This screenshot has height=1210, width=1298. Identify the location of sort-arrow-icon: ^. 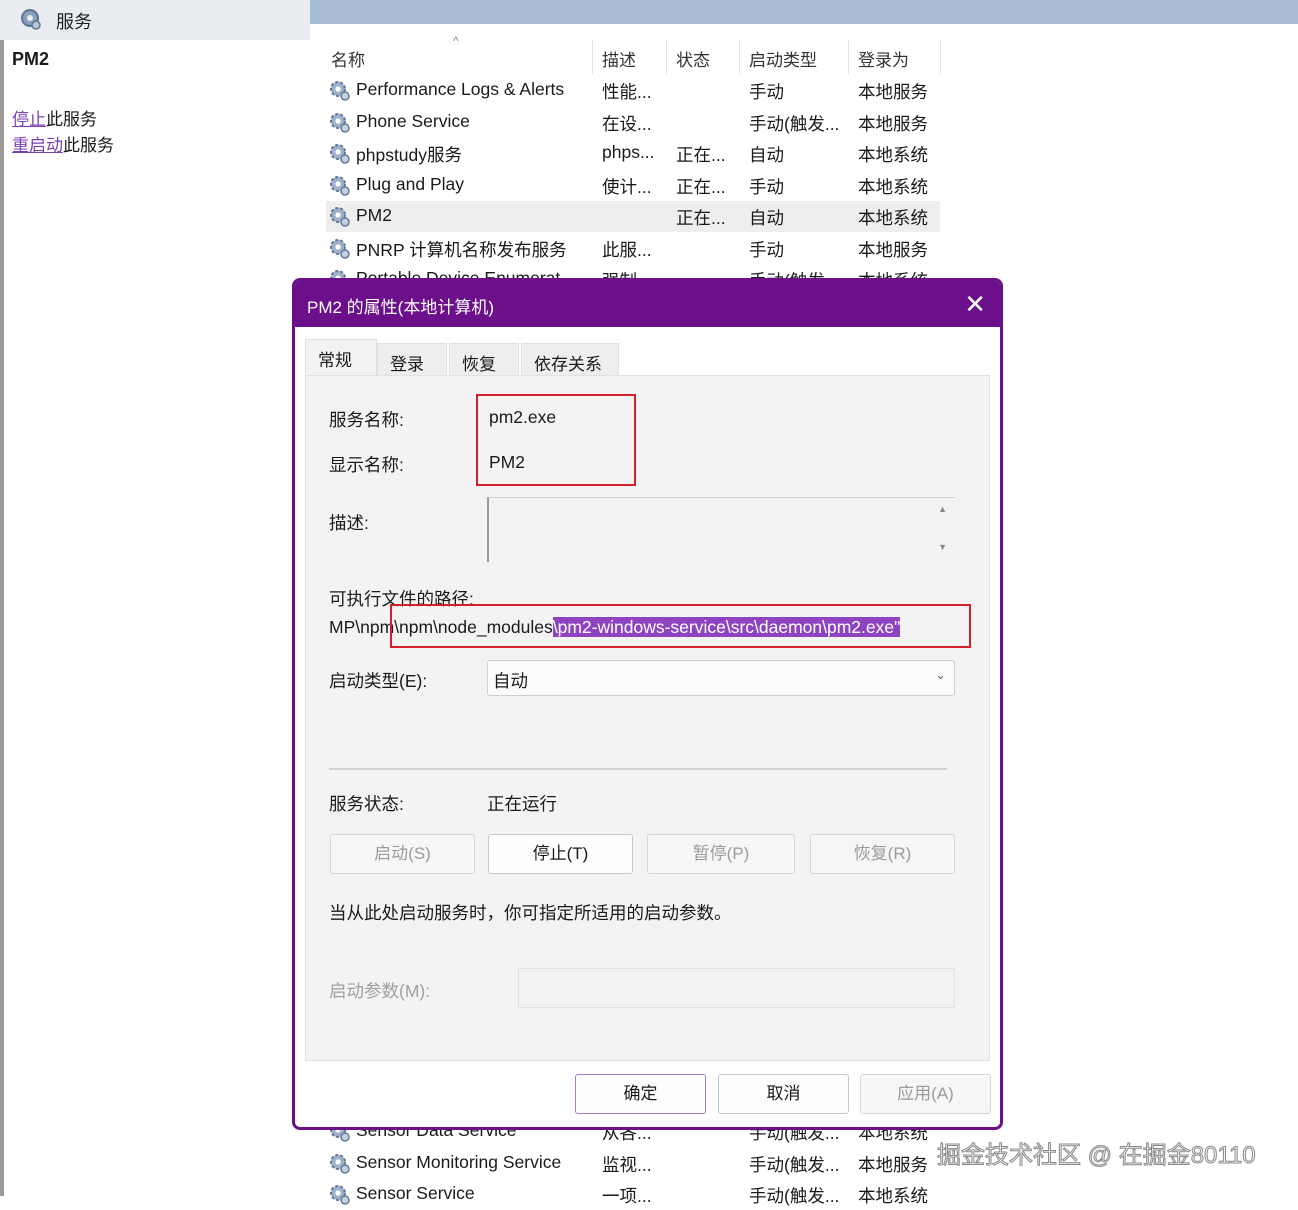
(456, 41).